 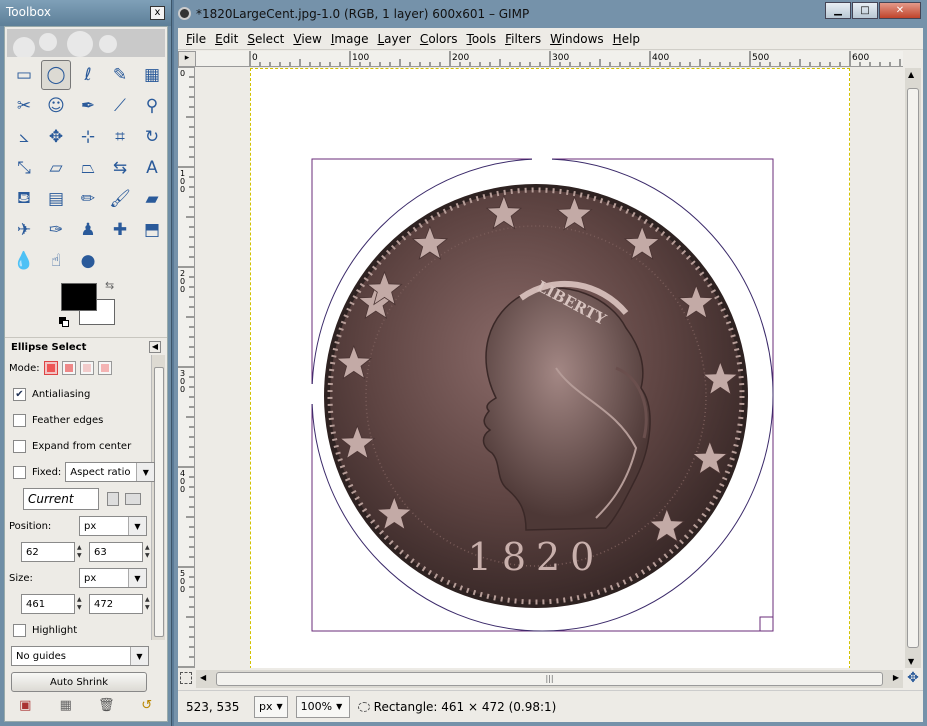 What do you see at coordinates (109, 285) in the screenshot?
I see `swap-colors-icon: ⇆` at bounding box center [109, 285].